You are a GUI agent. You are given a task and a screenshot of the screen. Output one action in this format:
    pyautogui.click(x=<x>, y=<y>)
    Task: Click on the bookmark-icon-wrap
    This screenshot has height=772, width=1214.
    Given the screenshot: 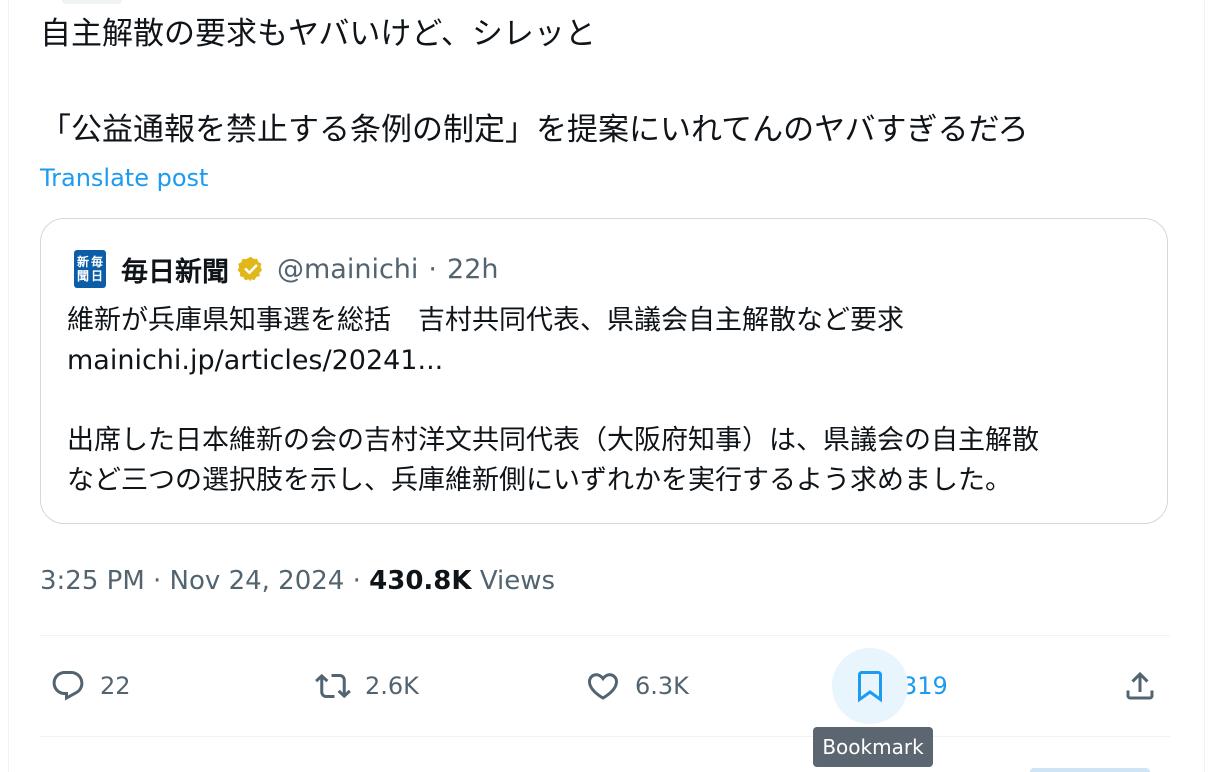 What is the action you would take?
    pyautogui.click(x=870, y=686)
    